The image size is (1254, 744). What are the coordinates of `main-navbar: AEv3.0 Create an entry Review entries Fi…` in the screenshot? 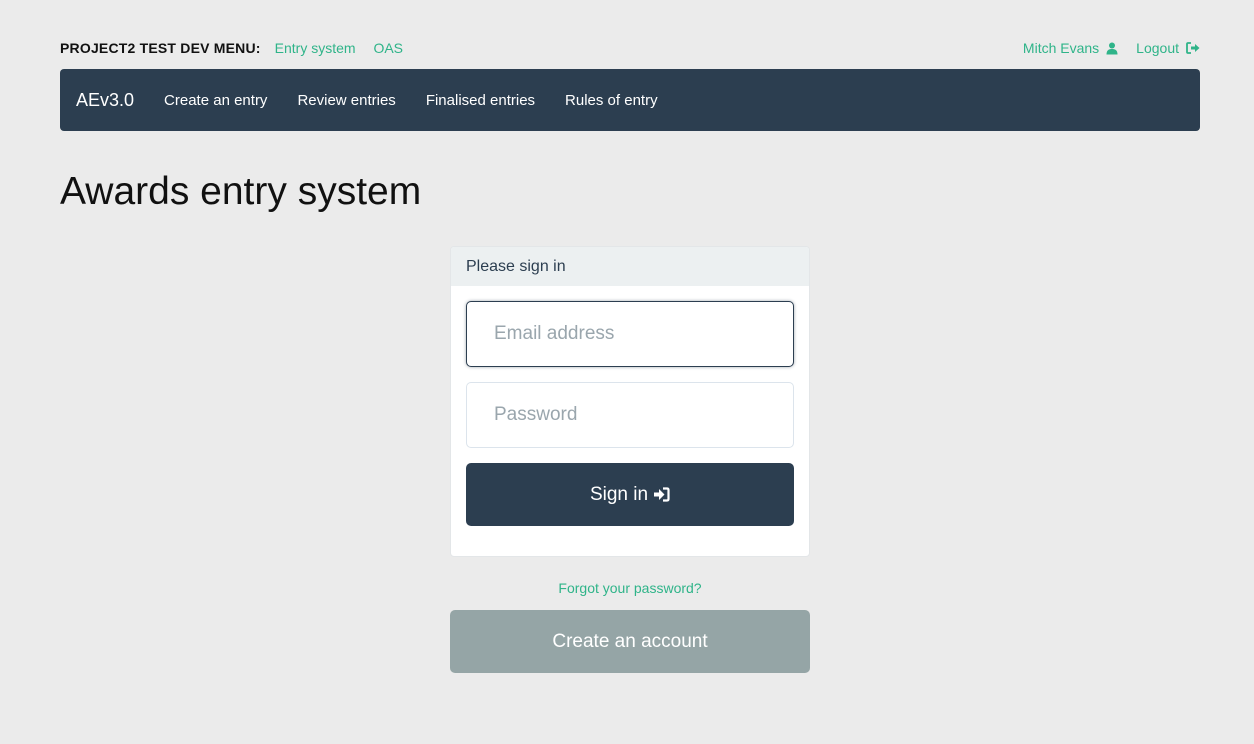 It's located at (630, 100).